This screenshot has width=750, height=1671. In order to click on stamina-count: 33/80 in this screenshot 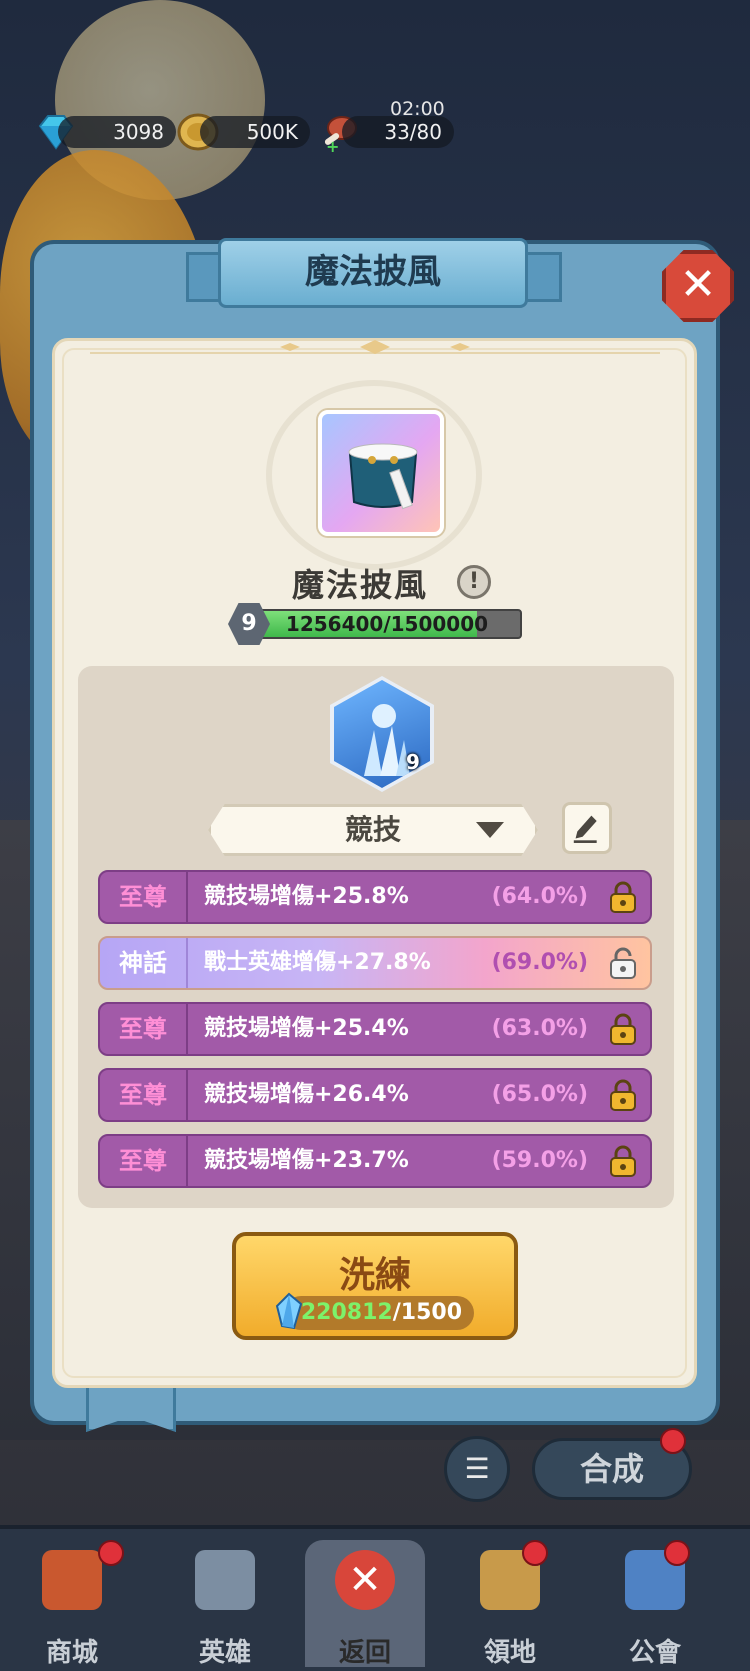, I will do `click(398, 132)`.